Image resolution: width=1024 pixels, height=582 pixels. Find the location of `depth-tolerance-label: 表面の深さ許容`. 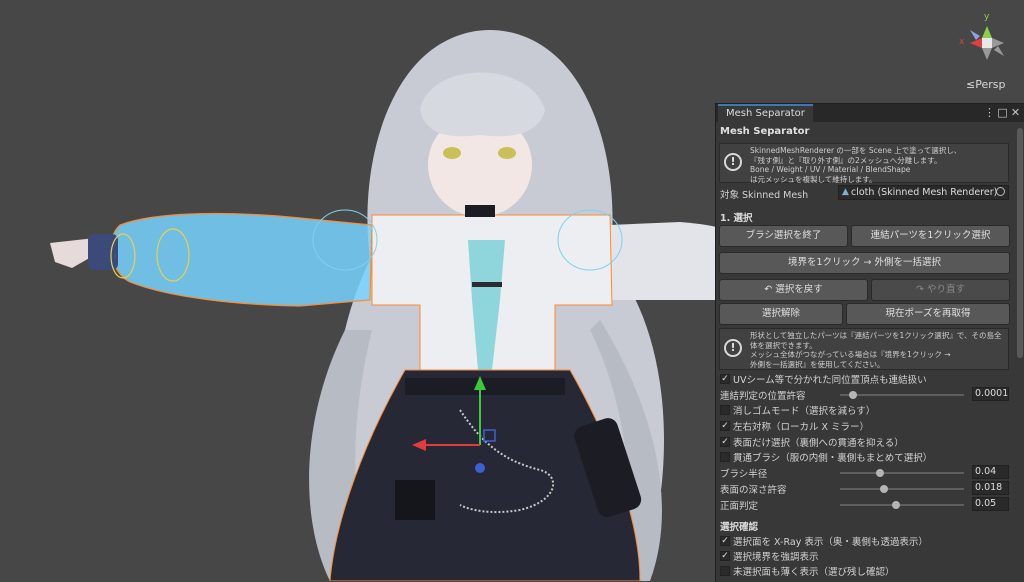

depth-tolerance-label: 表面の深さ許容 is located at coordinates (753, 490).